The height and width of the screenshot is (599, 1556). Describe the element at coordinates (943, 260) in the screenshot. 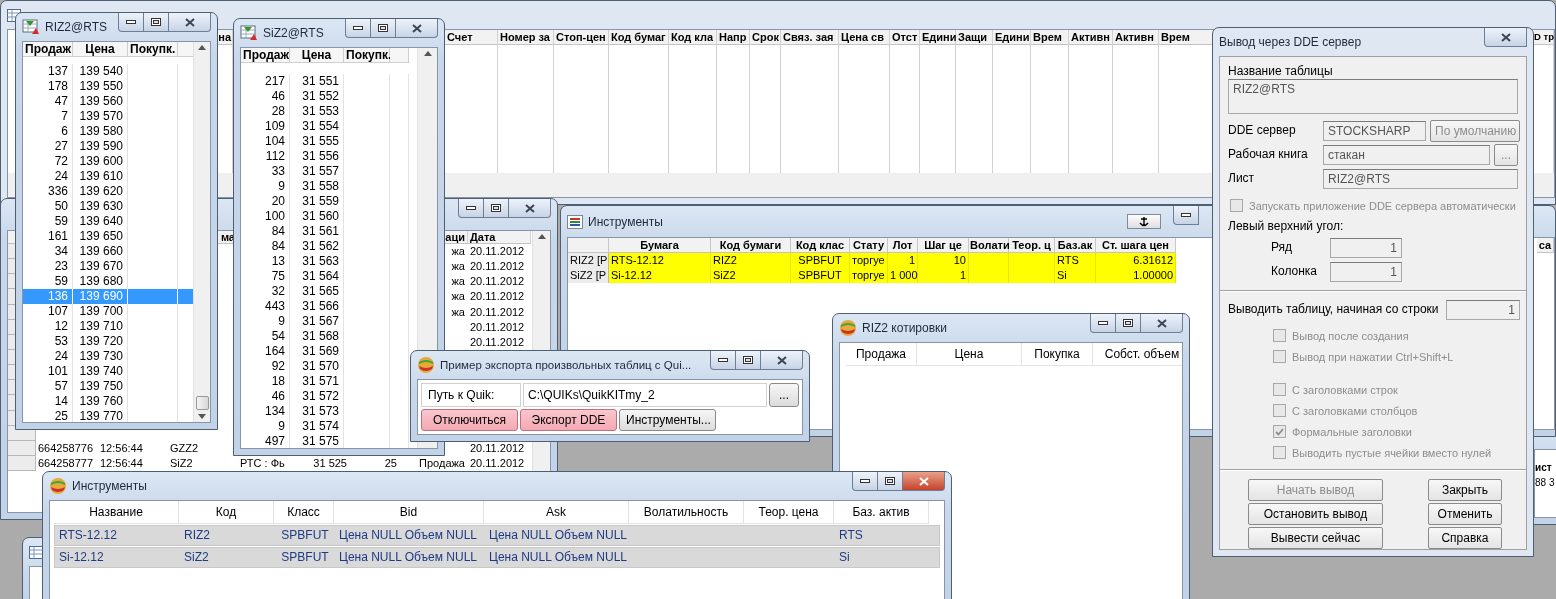

I see `table-cell: 10` at that location.